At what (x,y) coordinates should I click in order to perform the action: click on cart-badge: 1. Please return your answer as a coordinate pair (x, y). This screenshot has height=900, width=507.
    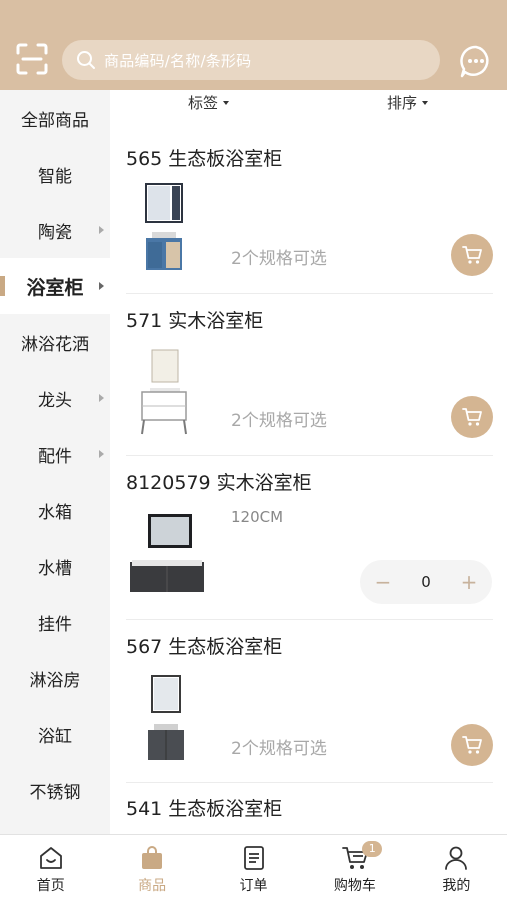
    Looking at the image, I should click on (372, 849).